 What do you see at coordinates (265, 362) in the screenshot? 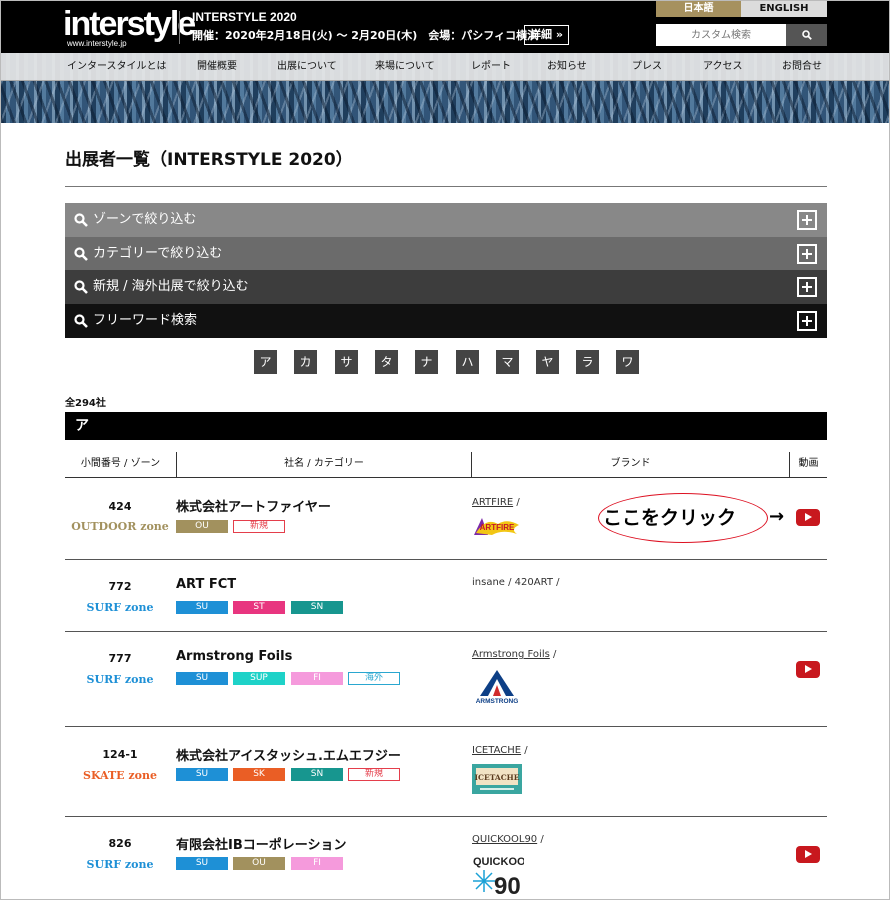
I see `kana-a-button: ア` at bounding box center [265, 362].